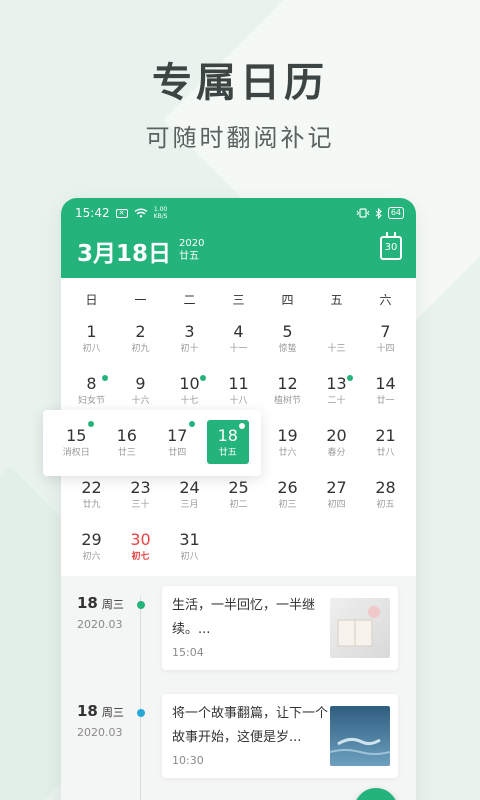 The width and height of the screenshot is (480, 800). I want to click on calendar-day: 22 廿九, so click(91, 497).